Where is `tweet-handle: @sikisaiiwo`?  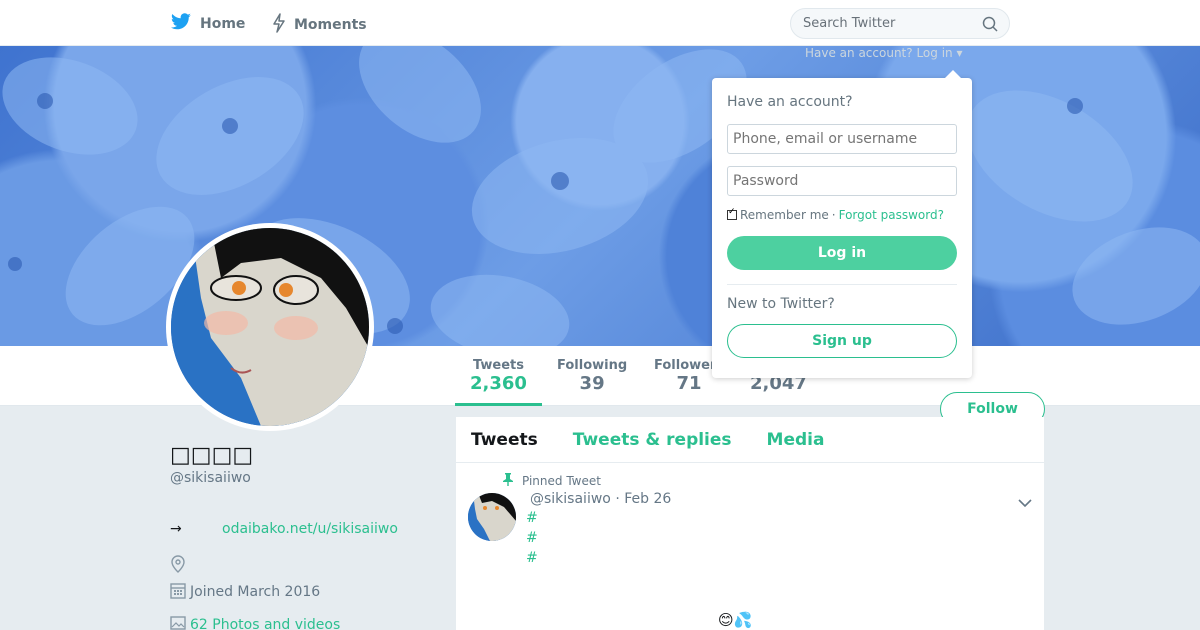
tweet-handle: @sikisaiiwo is located at coordinates (570, 499).